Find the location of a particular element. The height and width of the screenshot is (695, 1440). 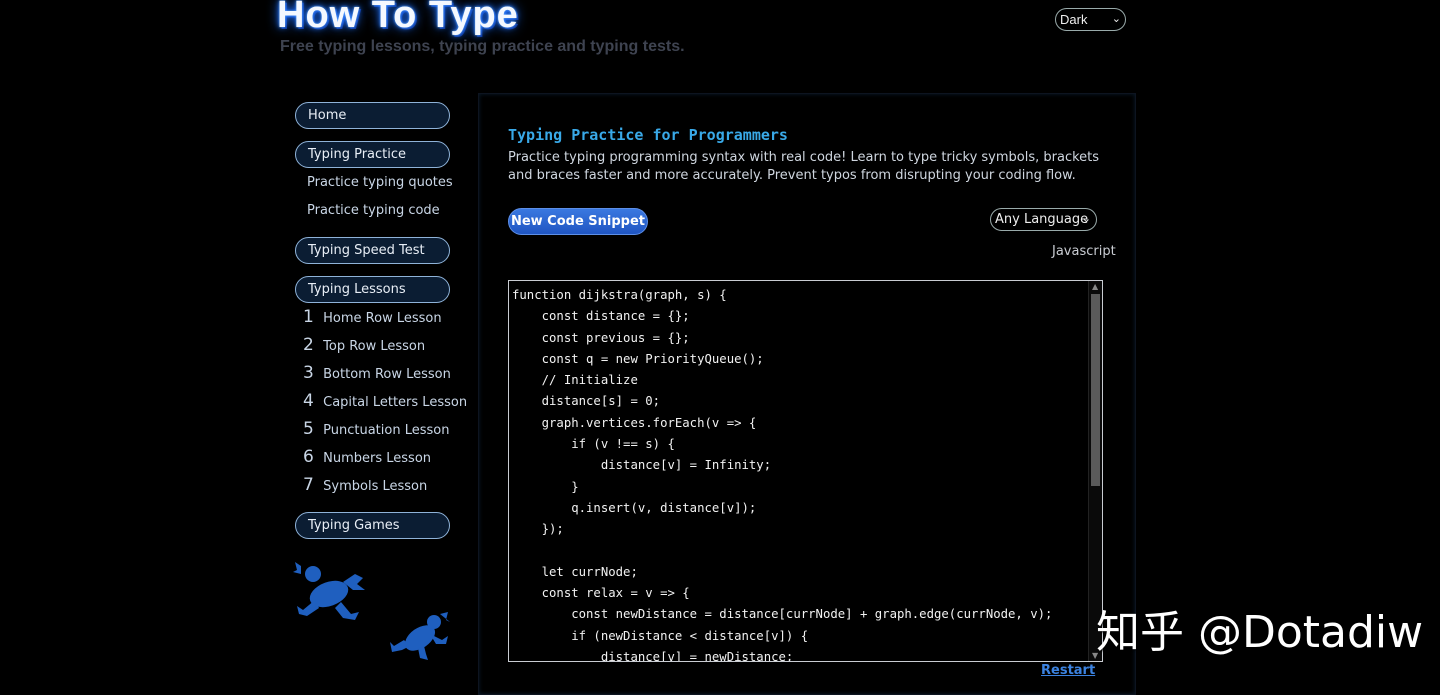

lesson-number: 1 is located at coordinates (308, 317).